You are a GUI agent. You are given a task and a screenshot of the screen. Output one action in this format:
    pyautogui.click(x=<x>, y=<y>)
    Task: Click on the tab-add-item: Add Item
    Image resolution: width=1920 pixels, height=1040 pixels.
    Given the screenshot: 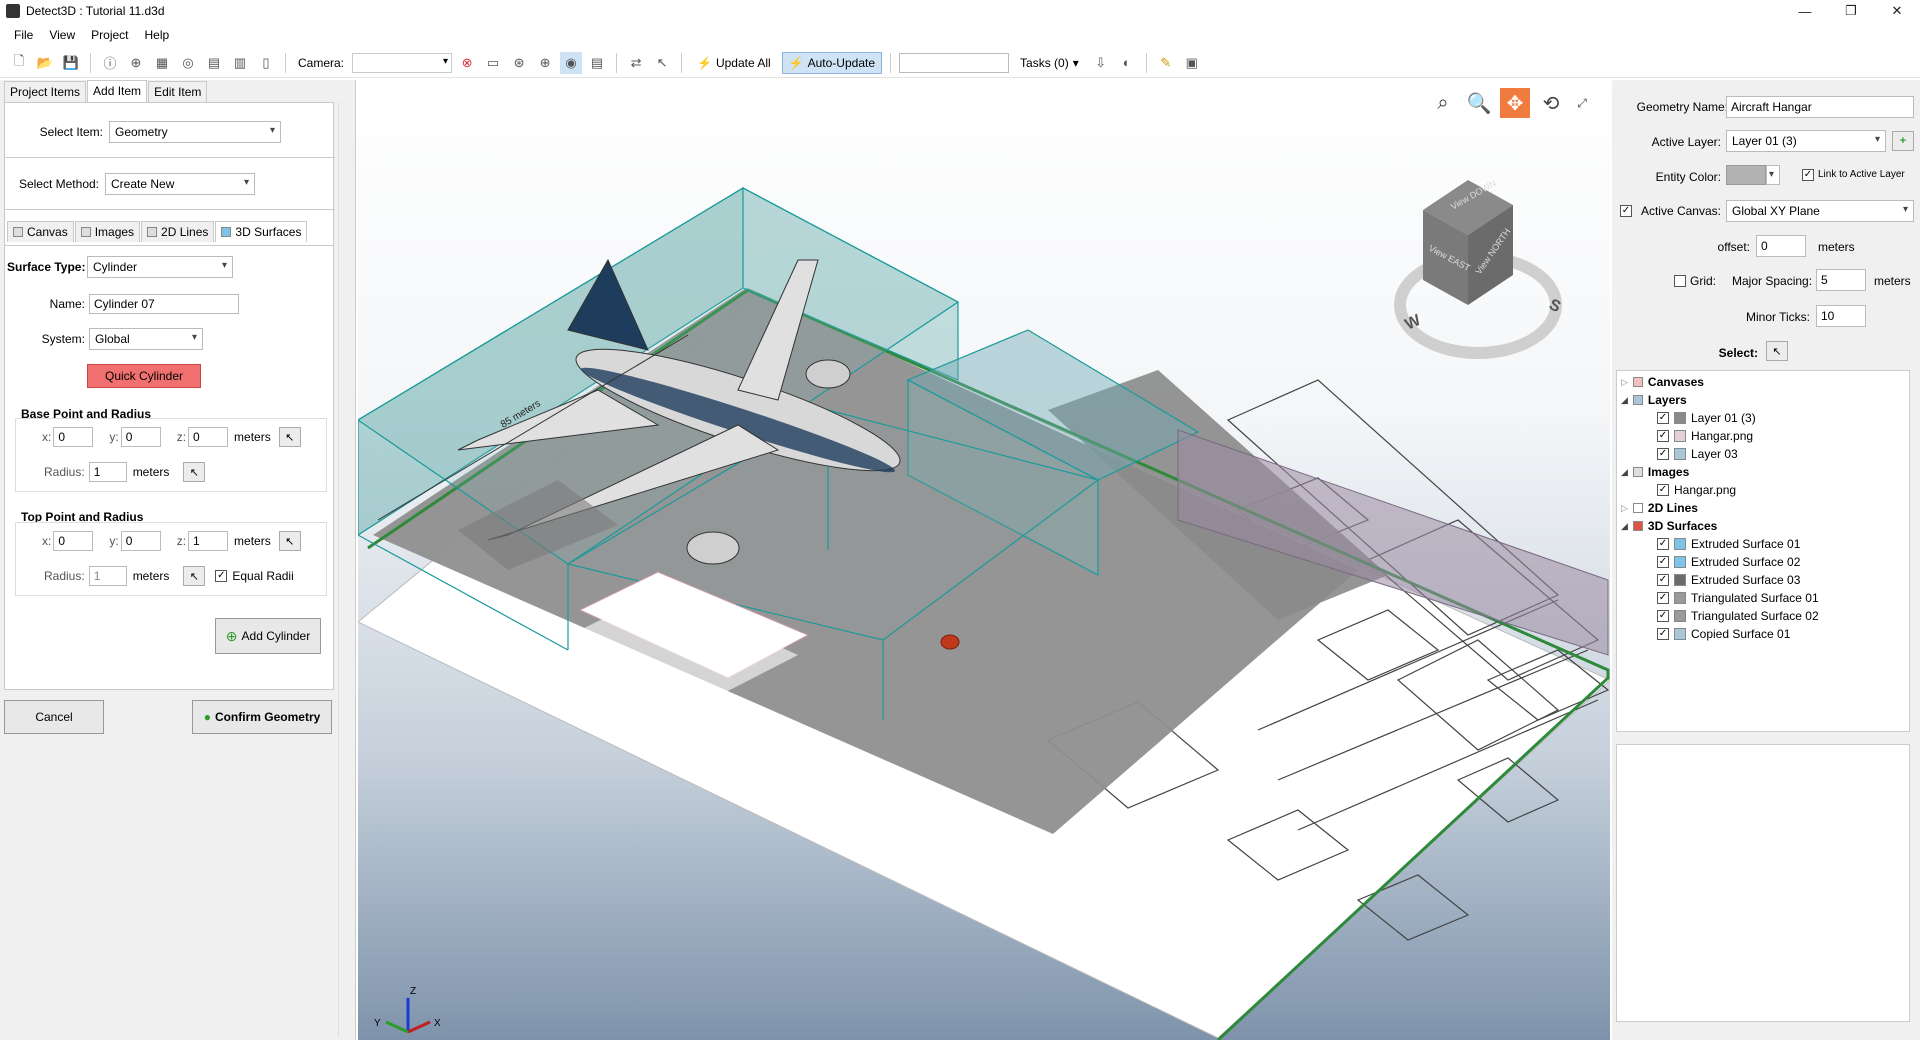 What is the action you would take?
    pyautogui.click(x=117, y=91)
    